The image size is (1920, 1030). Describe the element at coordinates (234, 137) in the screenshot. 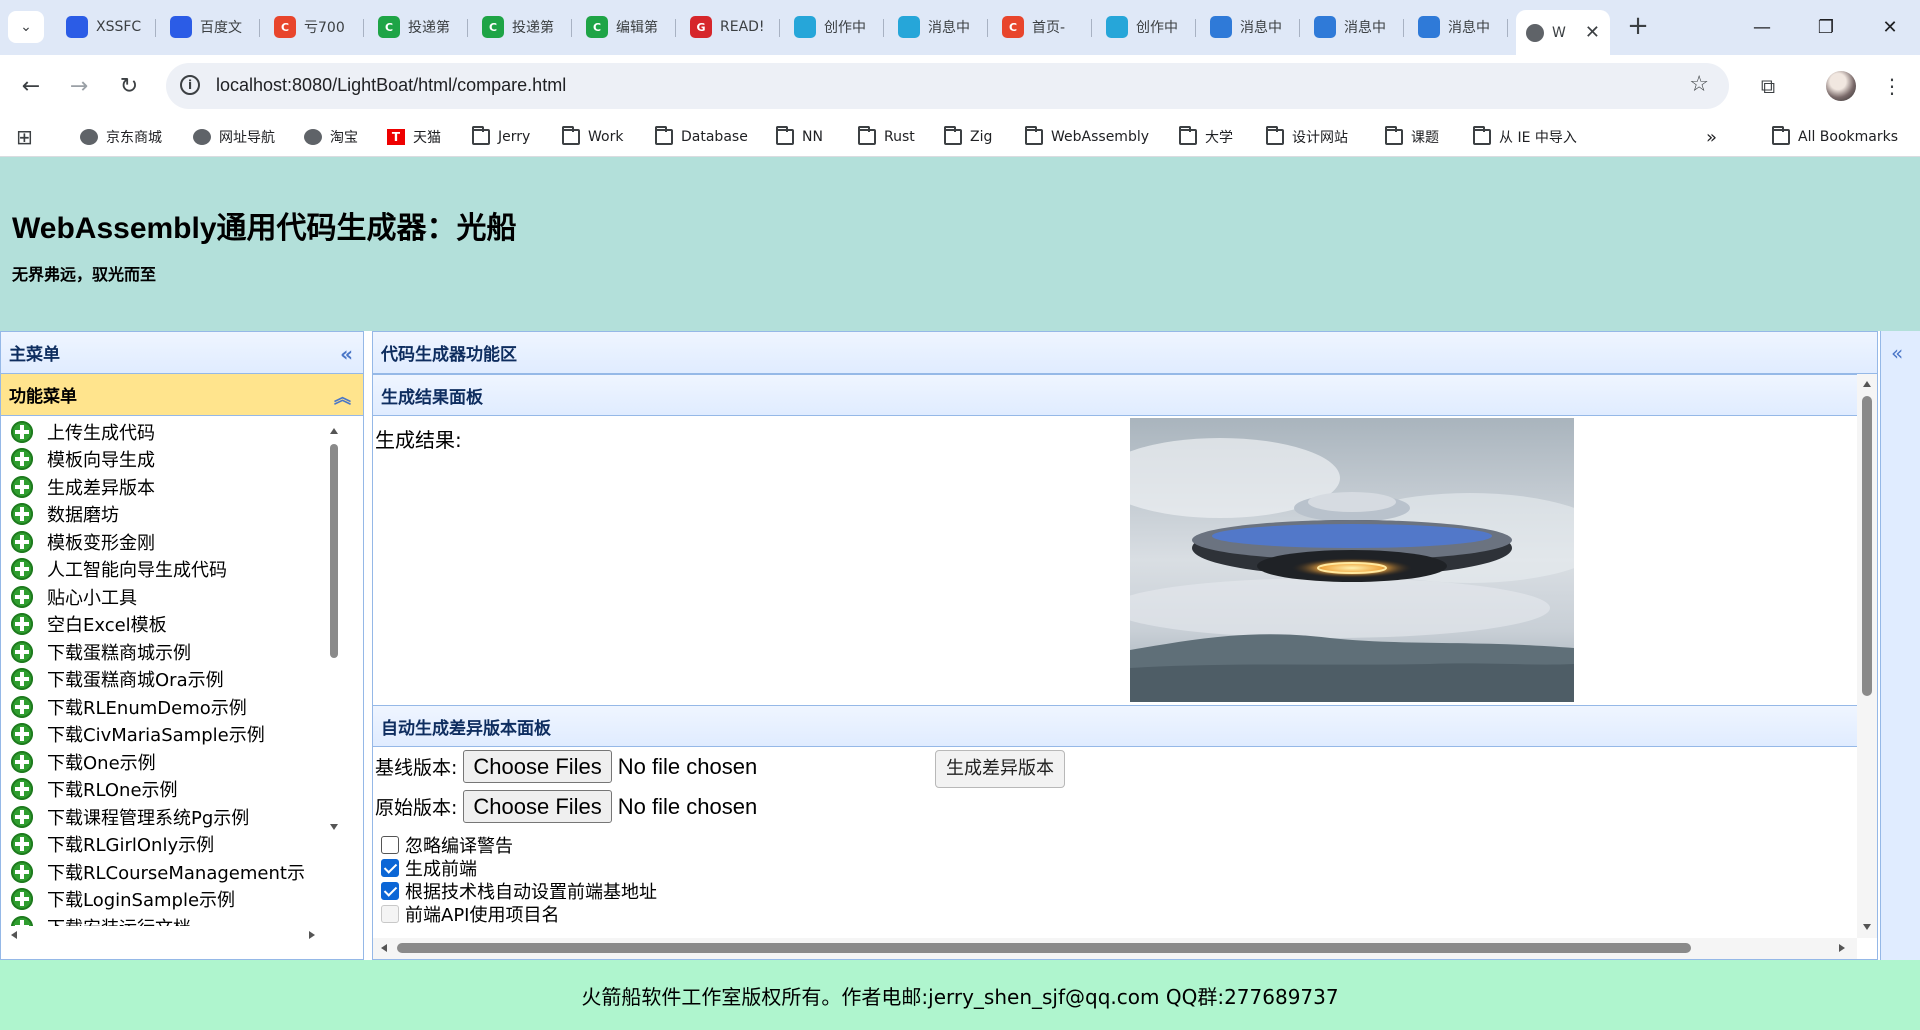

I see `bookmark-item: 网址导航` at that location.